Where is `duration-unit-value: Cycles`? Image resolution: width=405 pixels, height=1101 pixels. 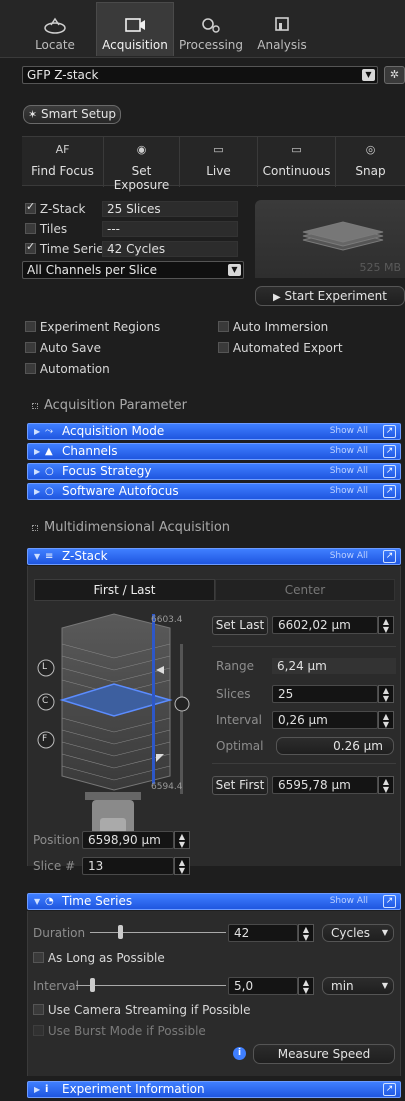 duration-unit-value: Cycles is located at coordinates (351, 933).